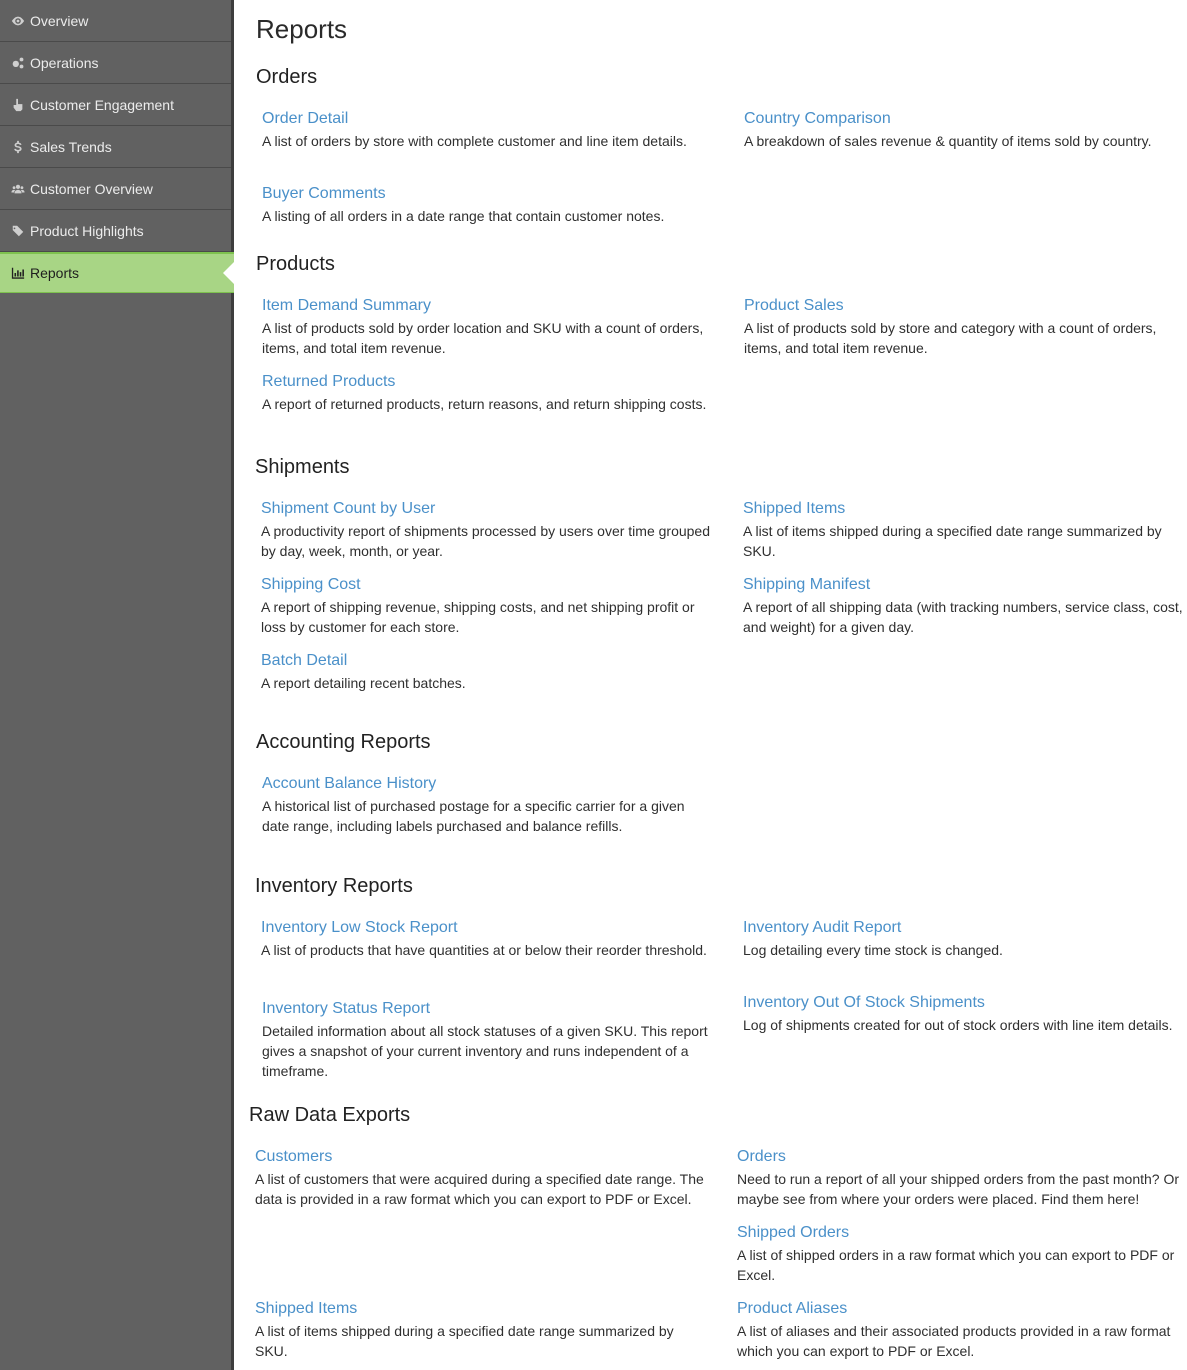 The width and height of the screenshot is (1187, 1370). Describe the element at coordinates (962, 1233) in the screenshot. I see `report-link: Shipped Orders` at that location.